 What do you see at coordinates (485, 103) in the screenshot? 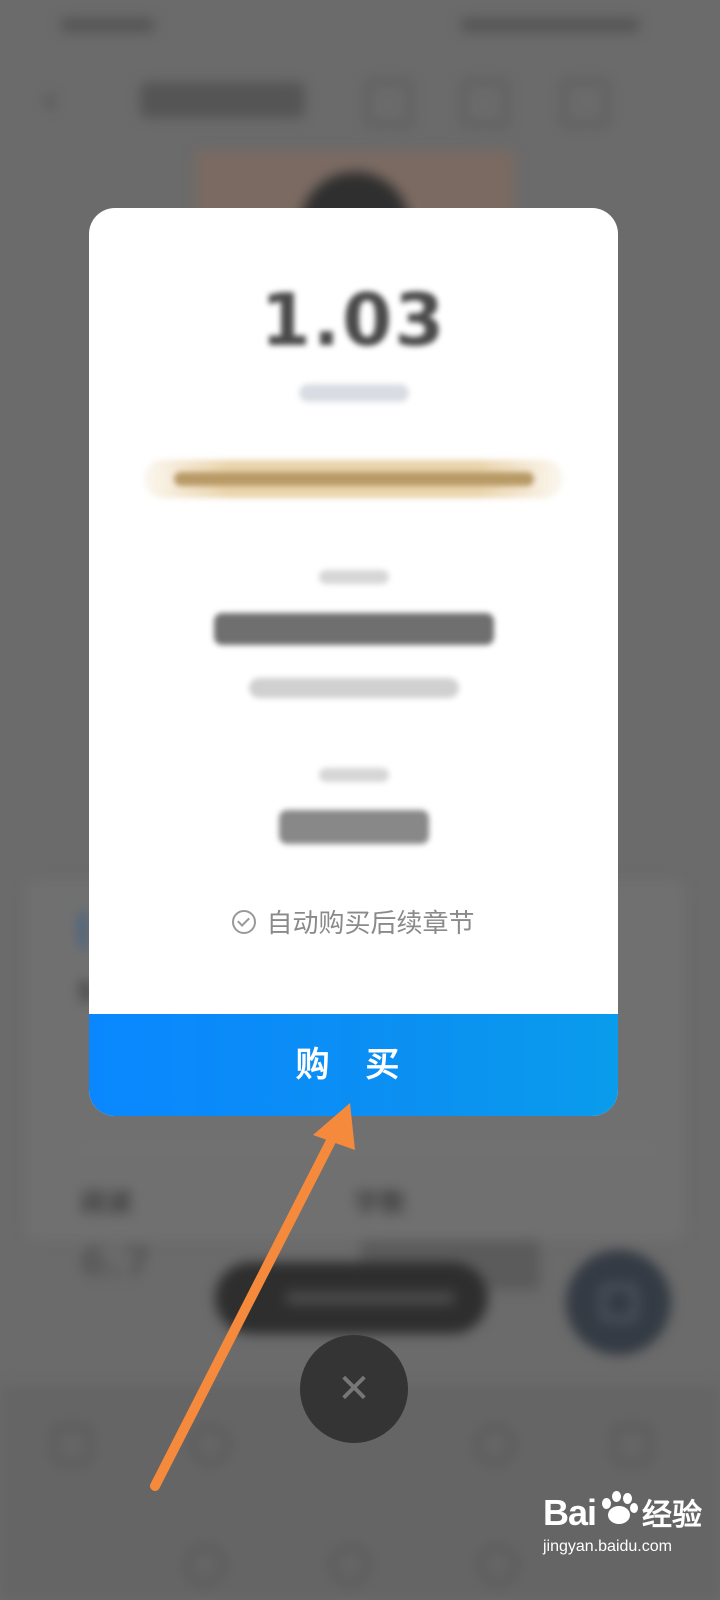
I see `listen-icon` at bounding box center [485, 103].